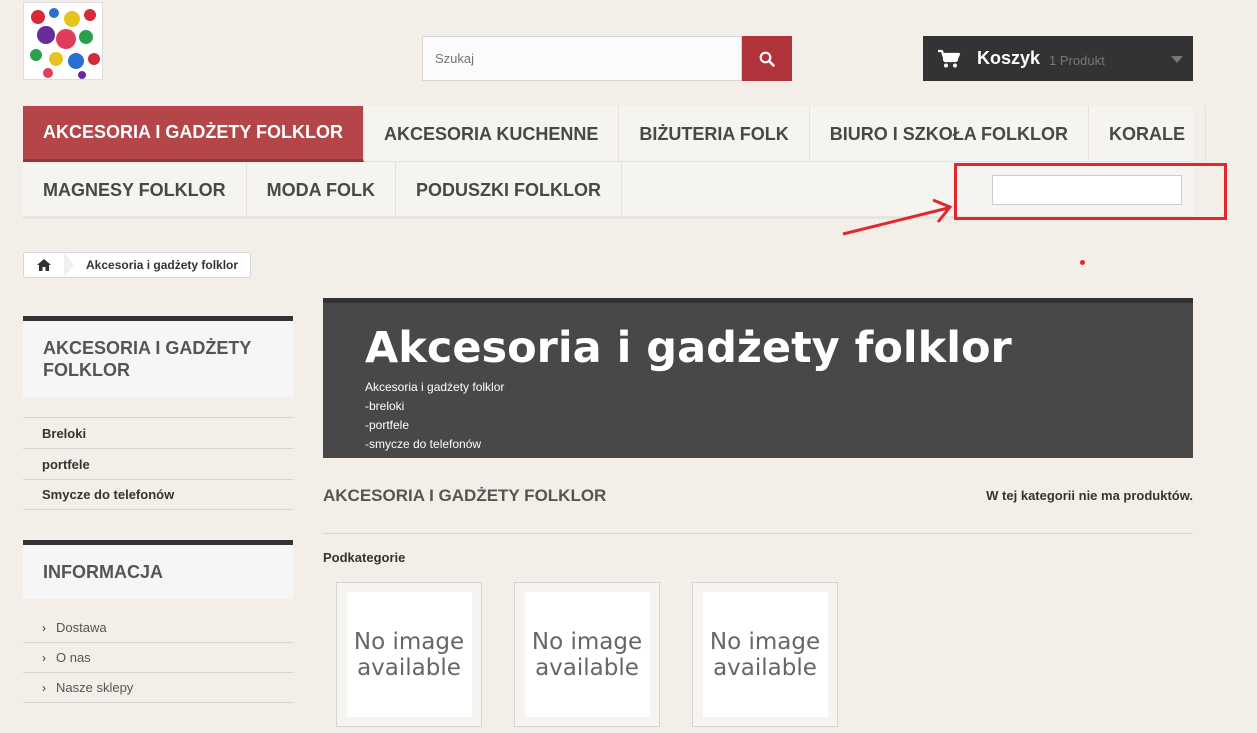  I want to click on cart-title: Koszyk, so click(1009, 58).